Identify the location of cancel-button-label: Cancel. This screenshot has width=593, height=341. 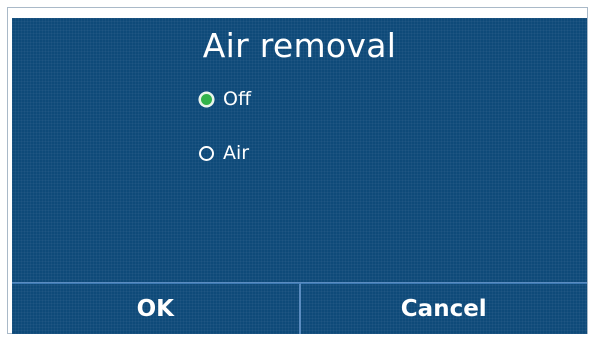
(443, 309).